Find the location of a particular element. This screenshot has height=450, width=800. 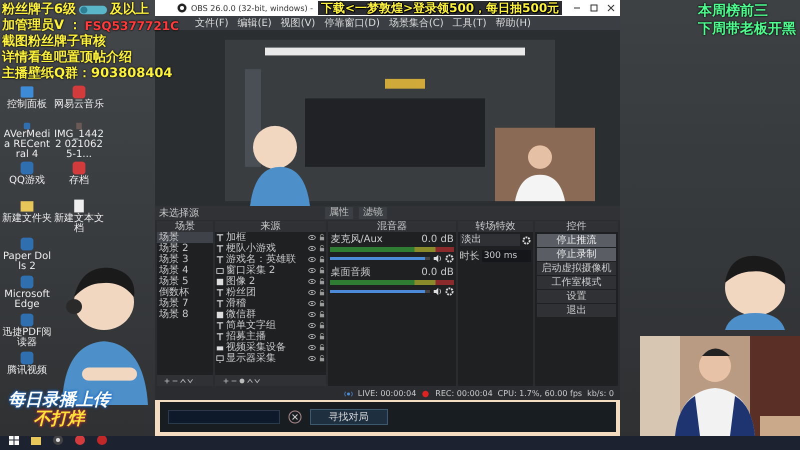

icon-label: 控制面板 is located at coordinates (27, 105).